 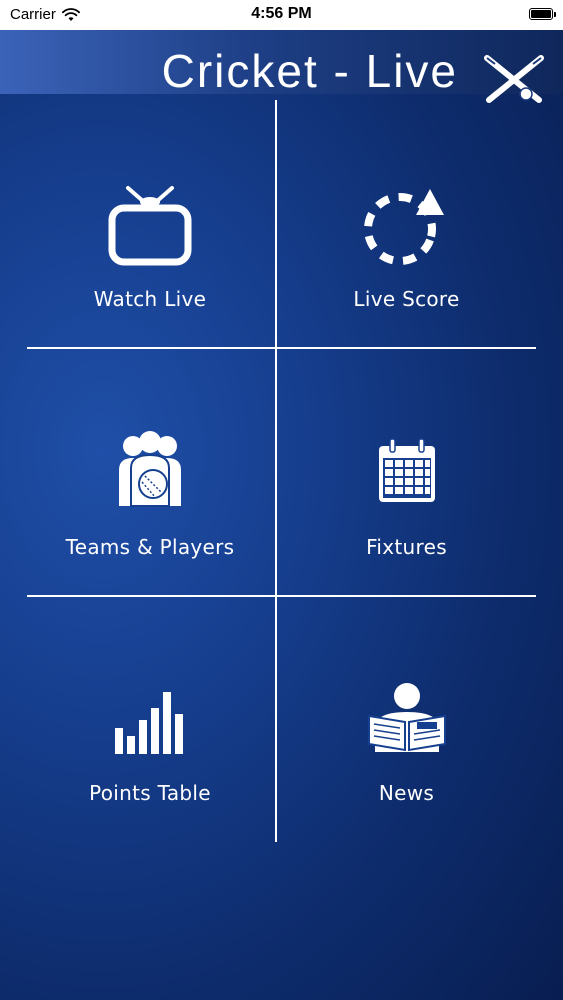 I want to click on menu-item-teams-players: Teams & Players, so click(x=150, y=472).